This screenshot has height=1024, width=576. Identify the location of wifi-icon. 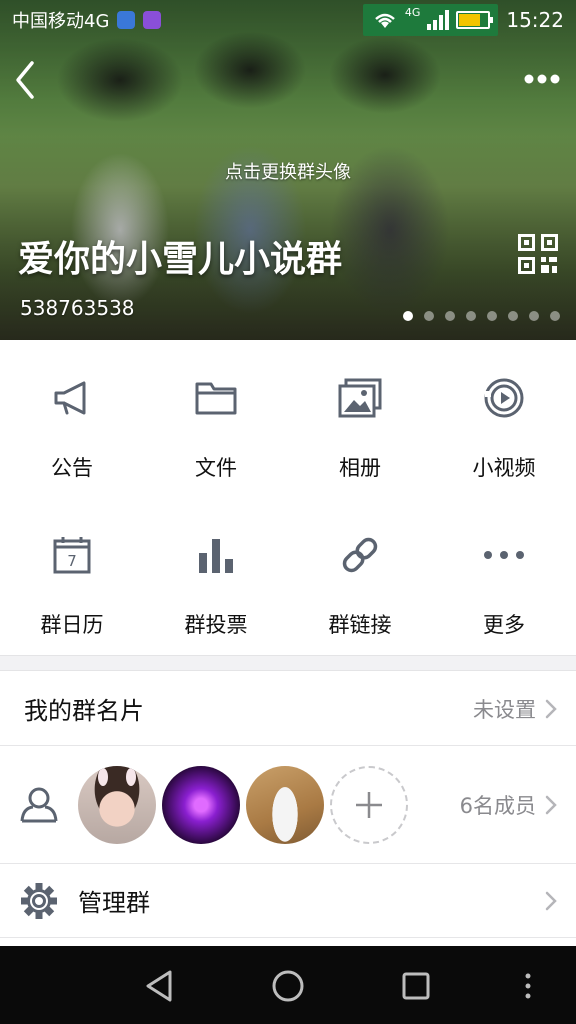
(384, 20).